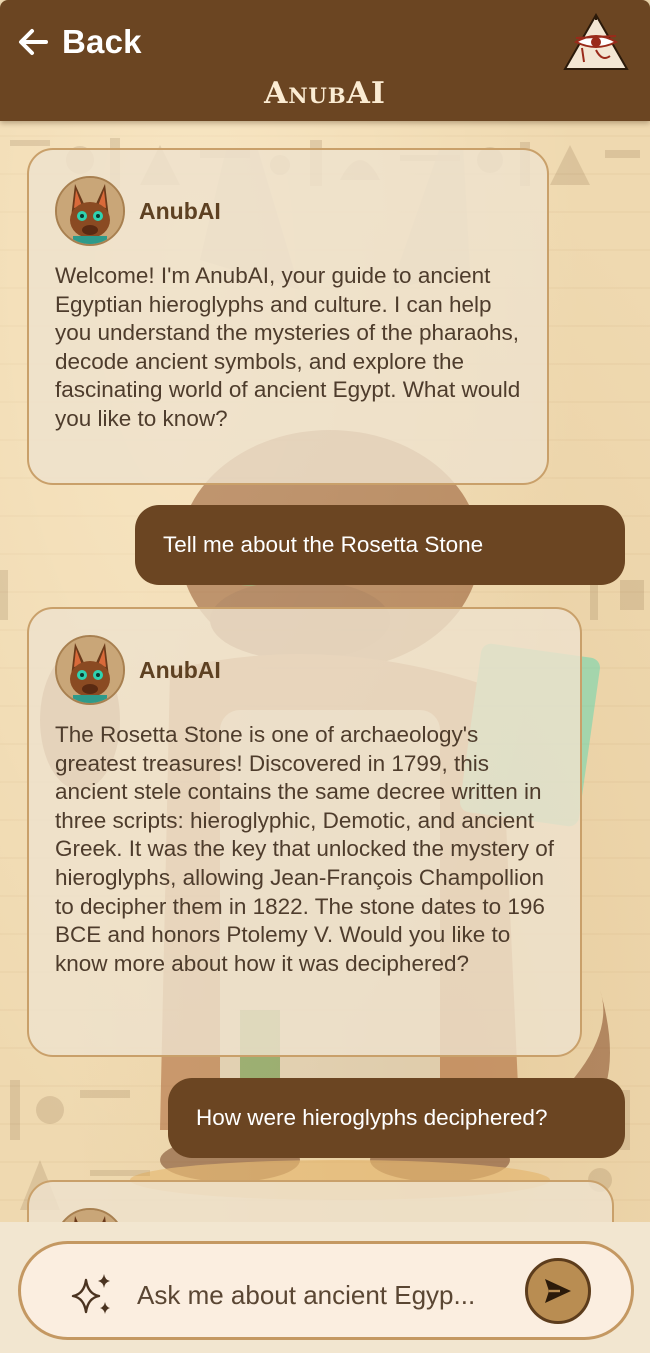 This screenshot has width=650, height=1353. I want to click on app-title: AnubAI, so click(325, 93).